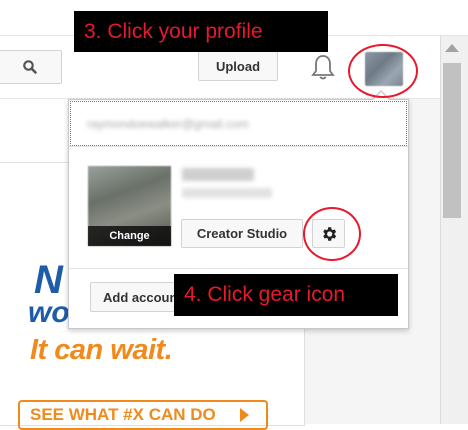  I want to click on change-picture-label: Change, so click(129, 236).